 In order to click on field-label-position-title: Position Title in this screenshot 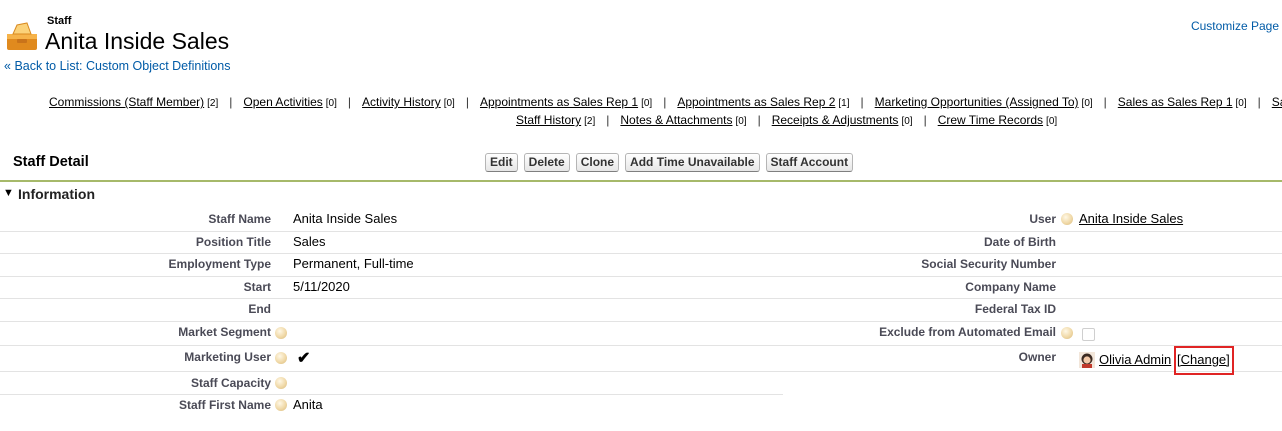, I will do `click(233, 242)`.